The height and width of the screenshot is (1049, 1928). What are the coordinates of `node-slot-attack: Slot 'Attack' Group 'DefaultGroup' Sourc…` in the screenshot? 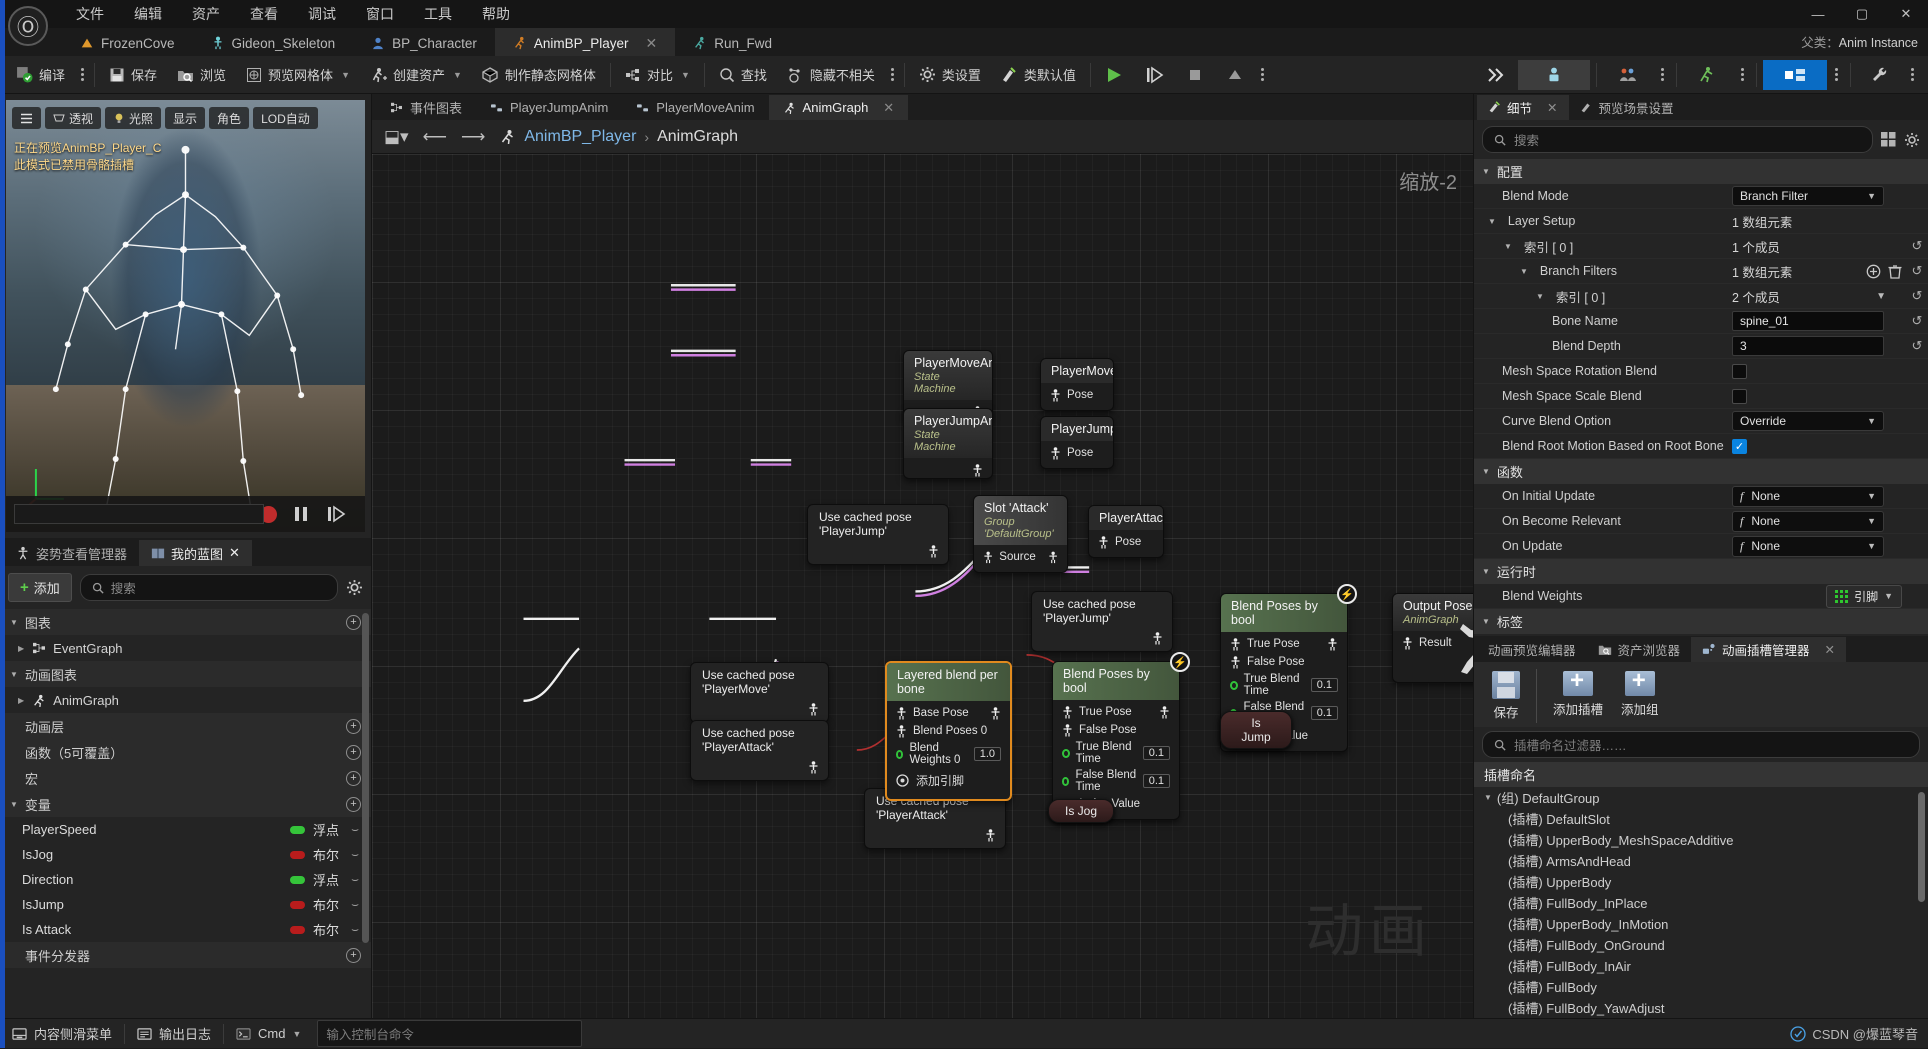 It's located at (1020, 534).